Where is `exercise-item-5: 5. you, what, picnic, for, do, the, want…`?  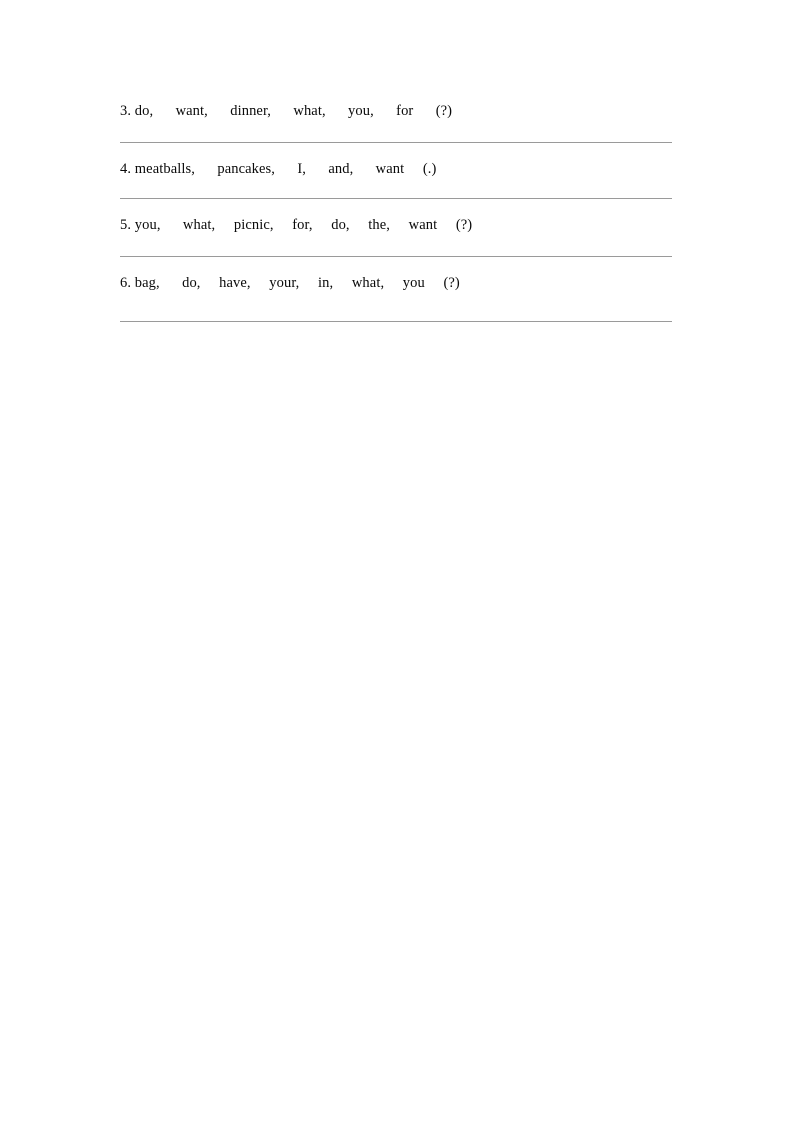 exercise-item-5: 5. you, what, picnic, for, do, the, want… is located at coordinates (396, 228).